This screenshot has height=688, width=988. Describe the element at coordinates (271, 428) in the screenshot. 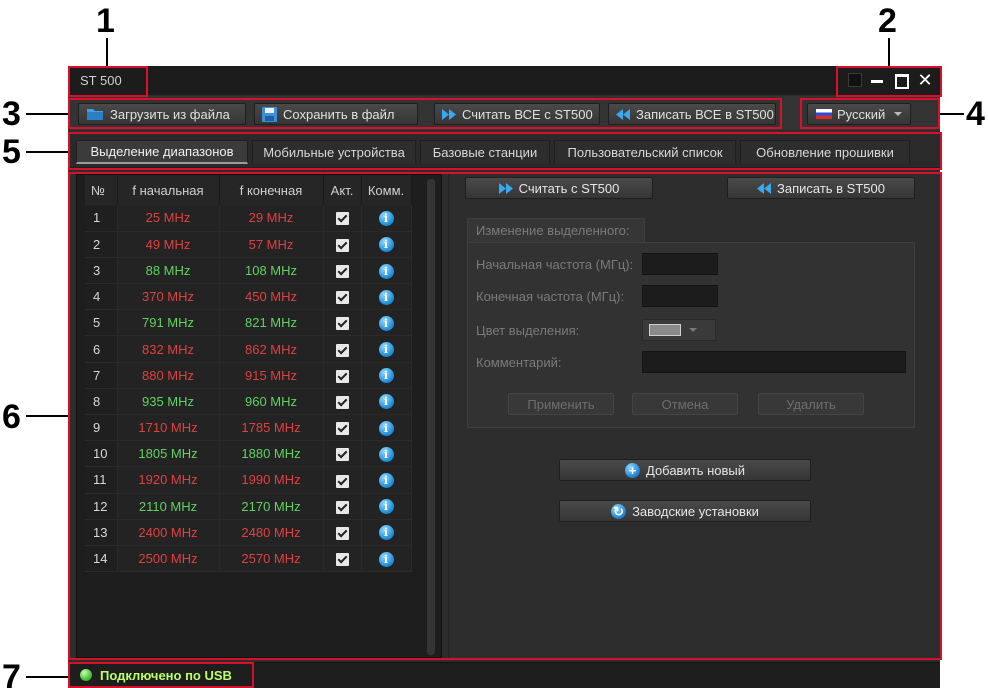

I see `row-end-frequency: 1785 MHz` at that location.